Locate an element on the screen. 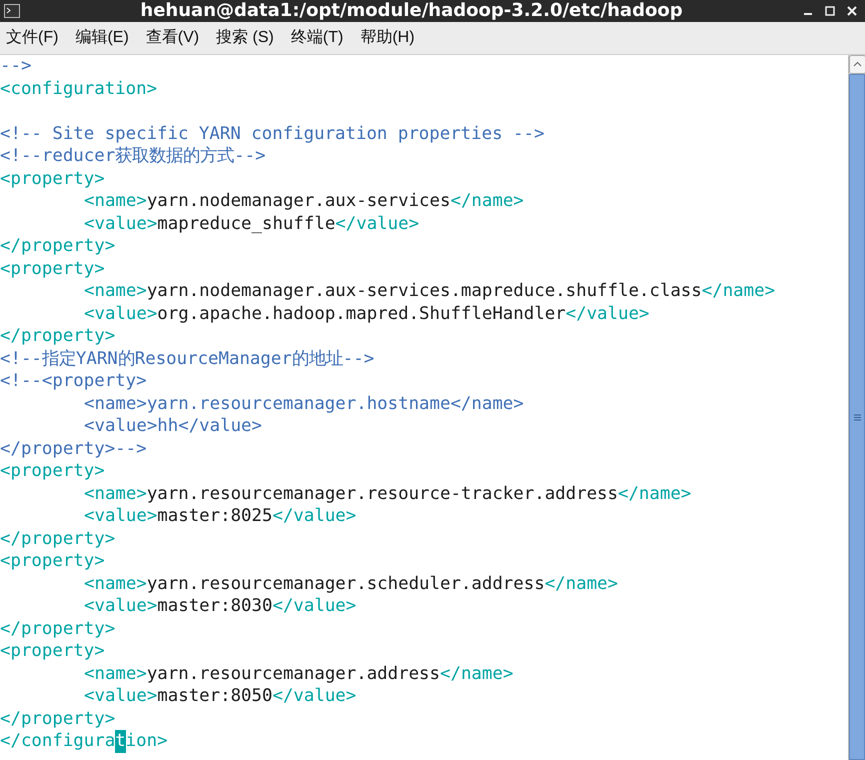 This screenshot has height=760, width=865. code-text: yarn.nodemanager.aux-services is located at coordinates (298, 201).